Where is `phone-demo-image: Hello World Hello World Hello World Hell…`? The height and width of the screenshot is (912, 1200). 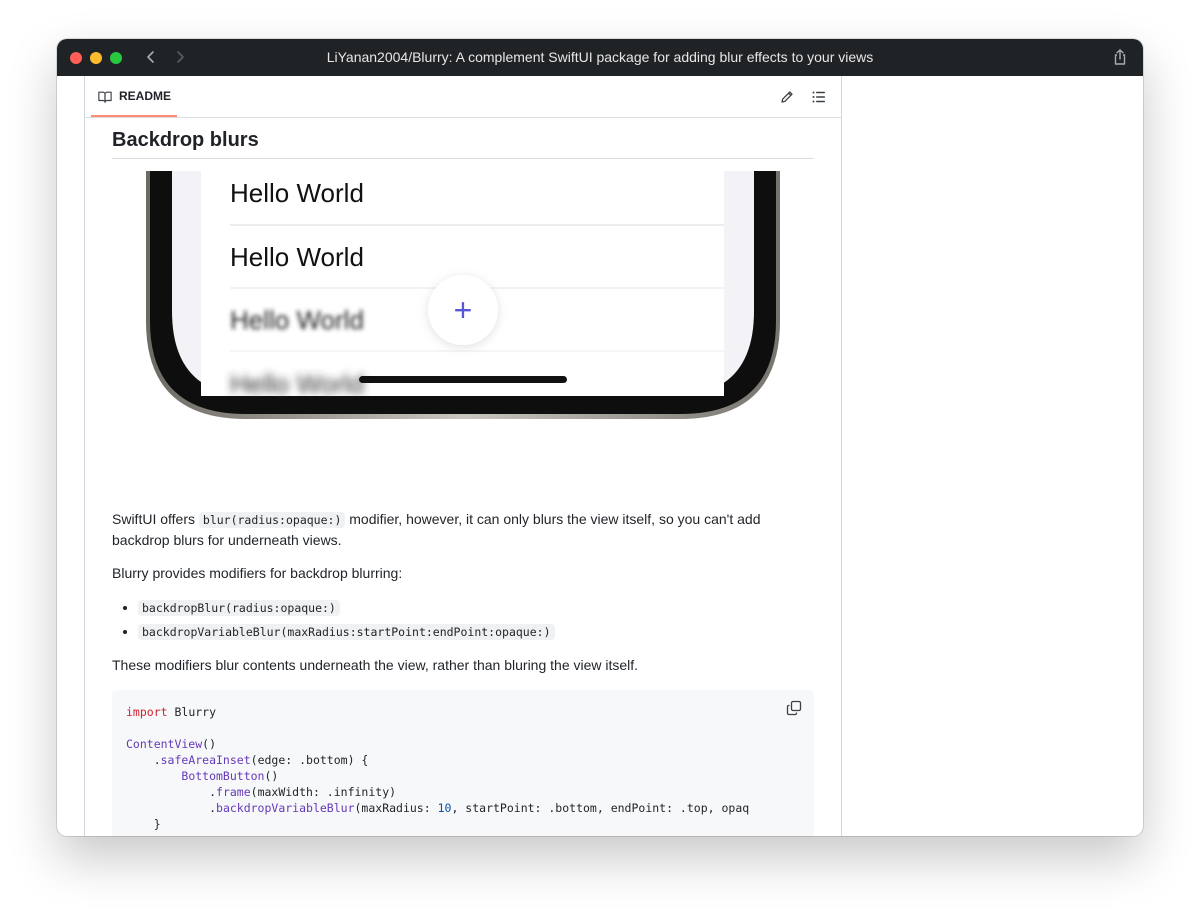
phone-demo-image: Hello World Hello World Hello World Hell… is located at coordinates (463, 296).